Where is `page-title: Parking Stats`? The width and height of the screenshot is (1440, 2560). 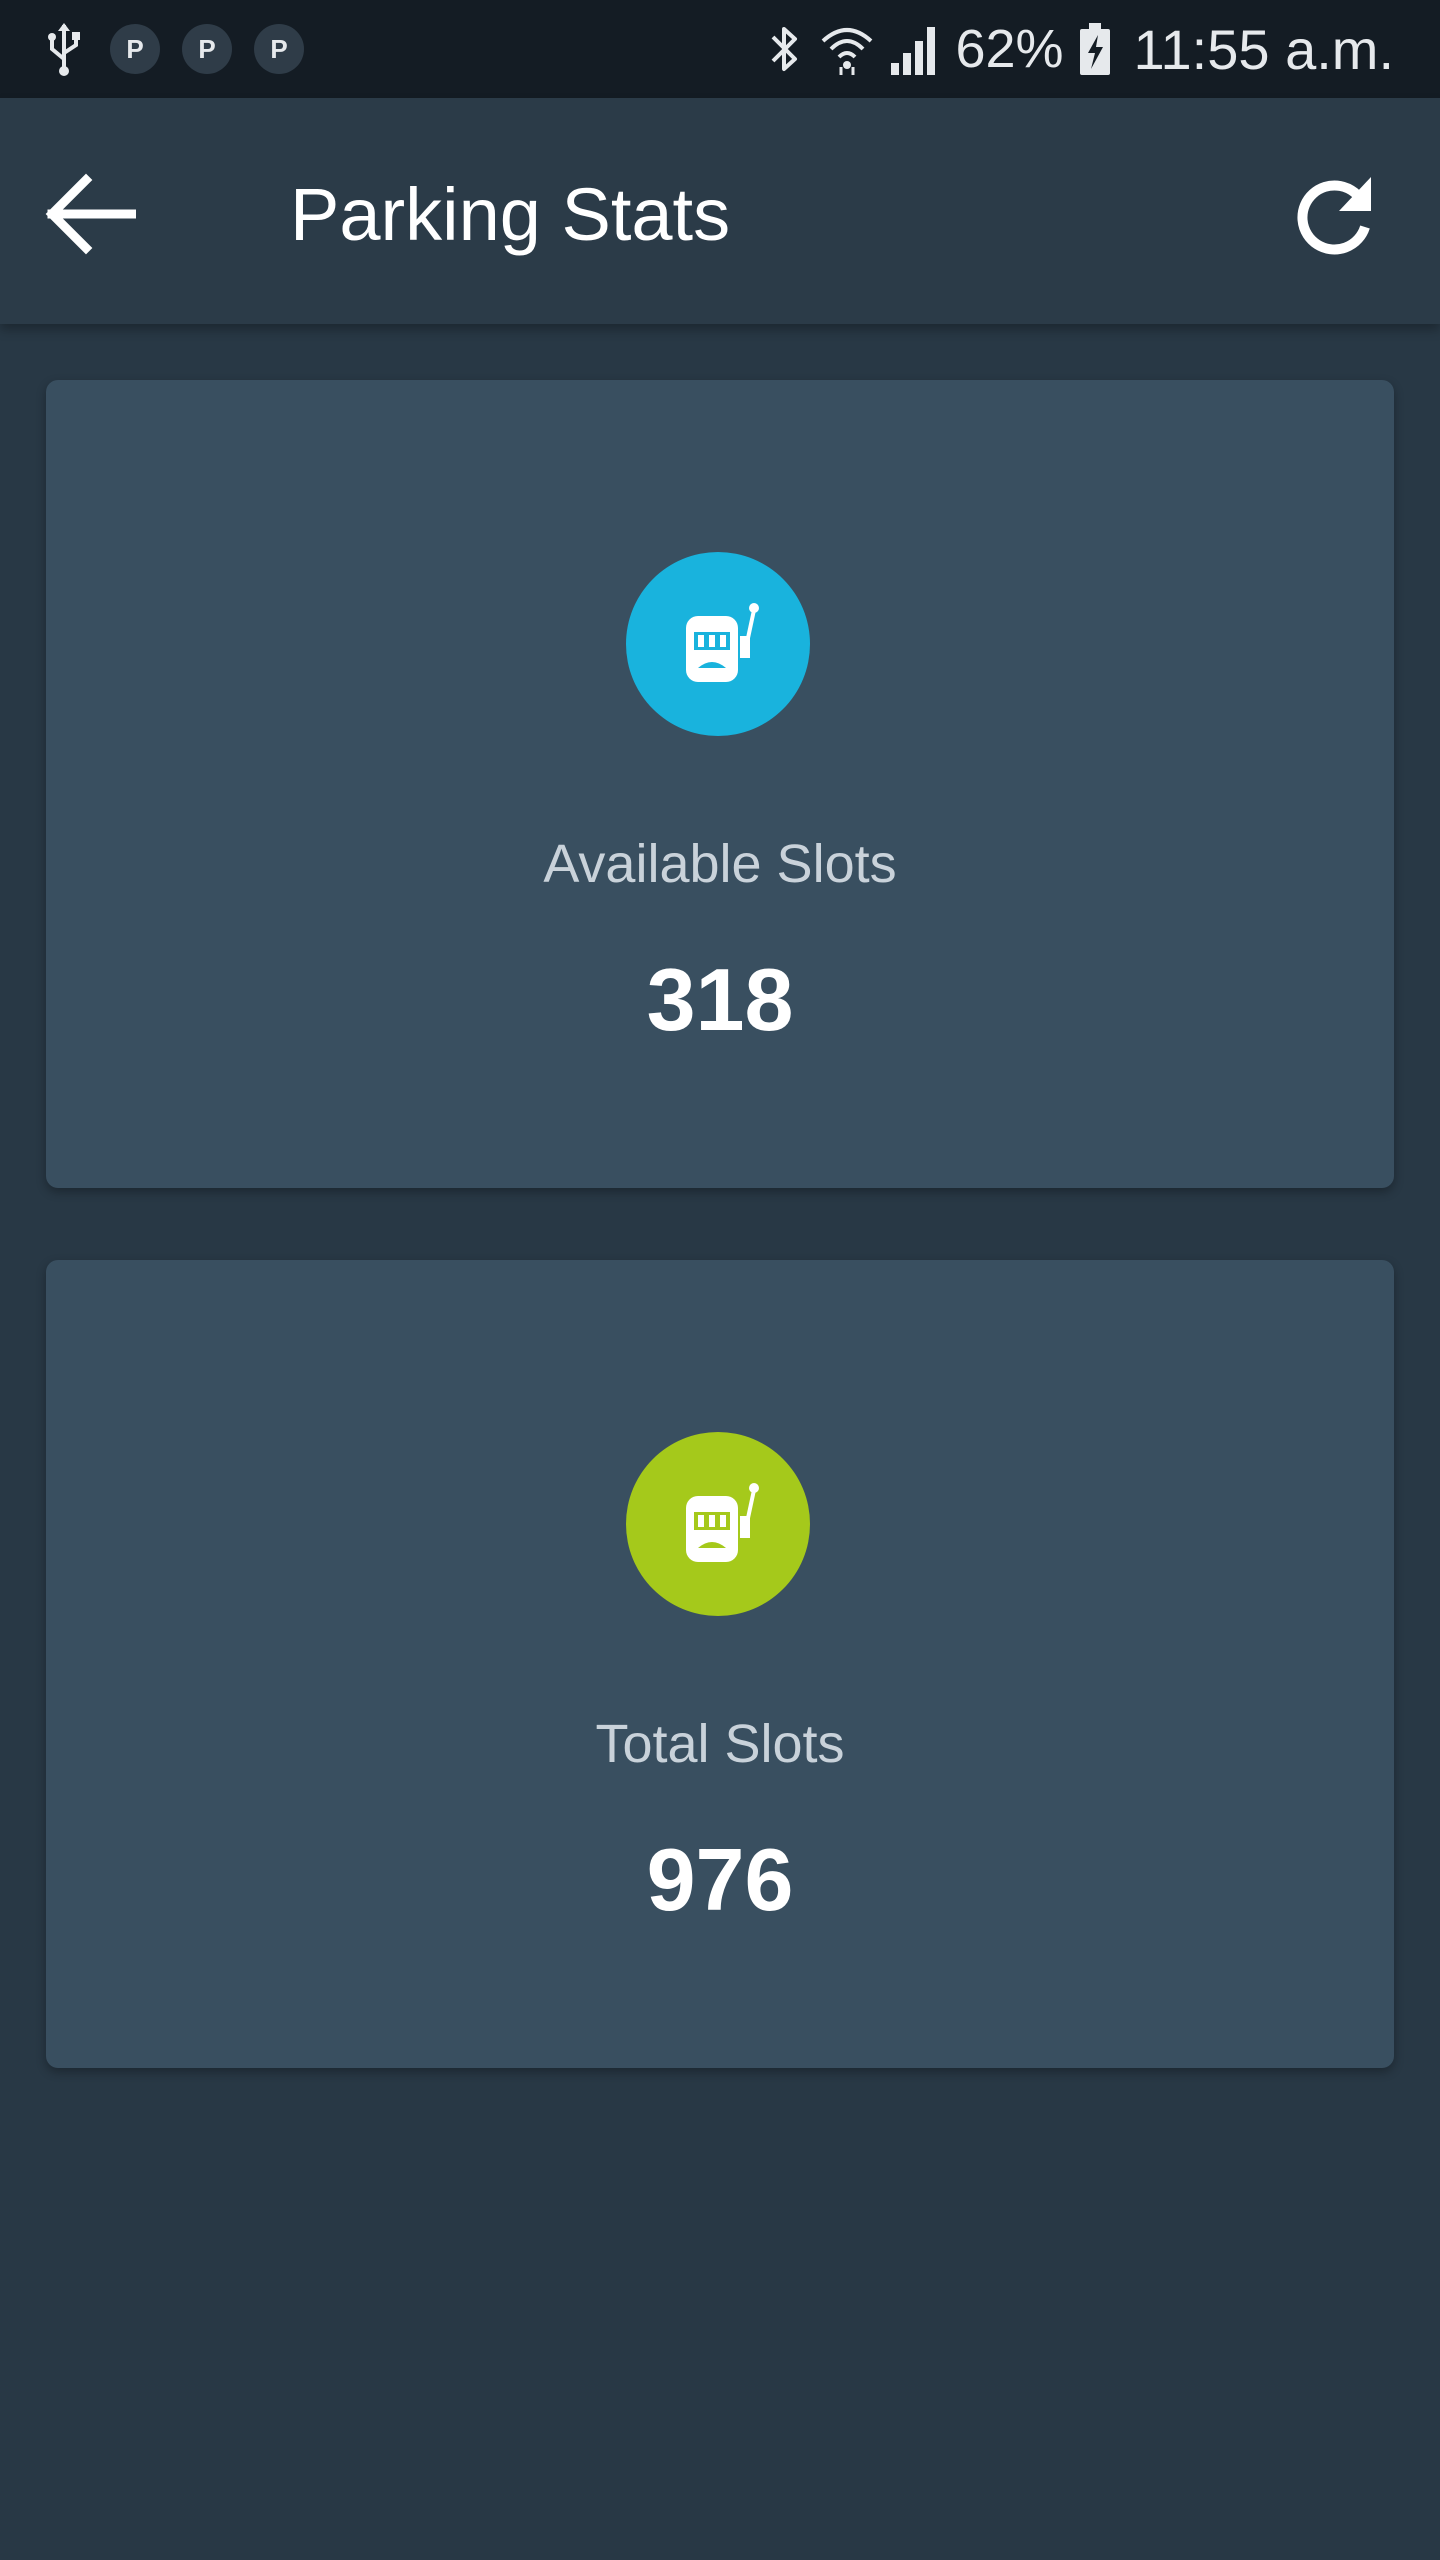 page-title: Parking Stats is located at coordinates (510, 214).